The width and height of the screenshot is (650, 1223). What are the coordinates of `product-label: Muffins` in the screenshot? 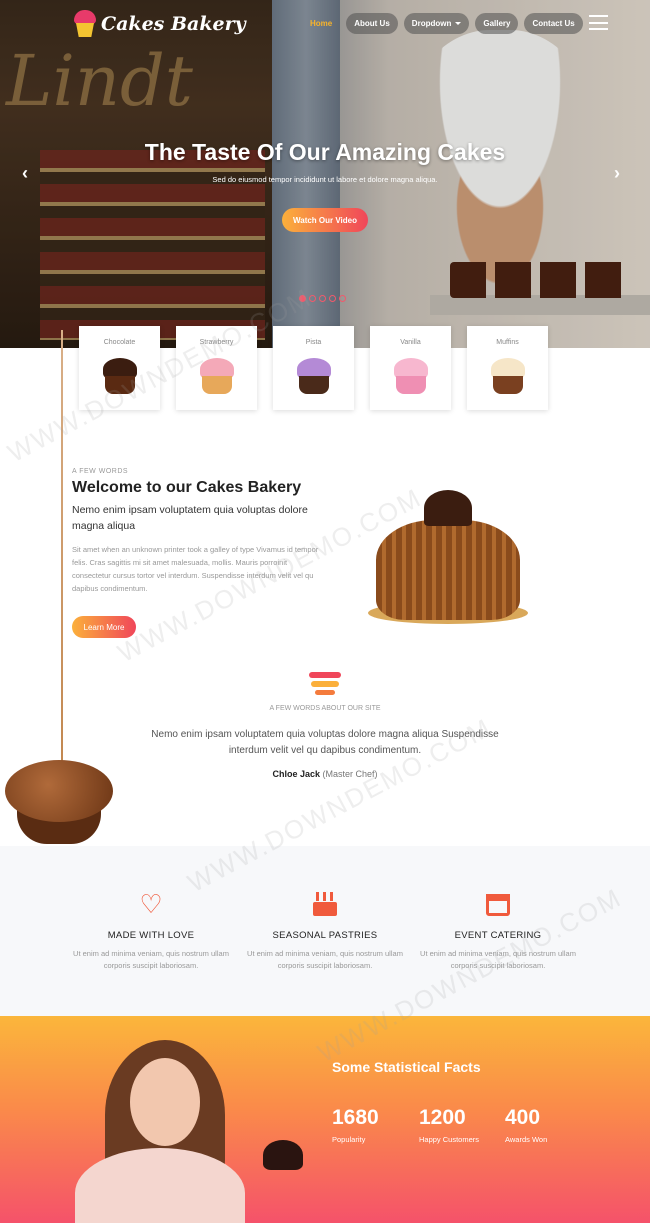 It's located at (507, 342).